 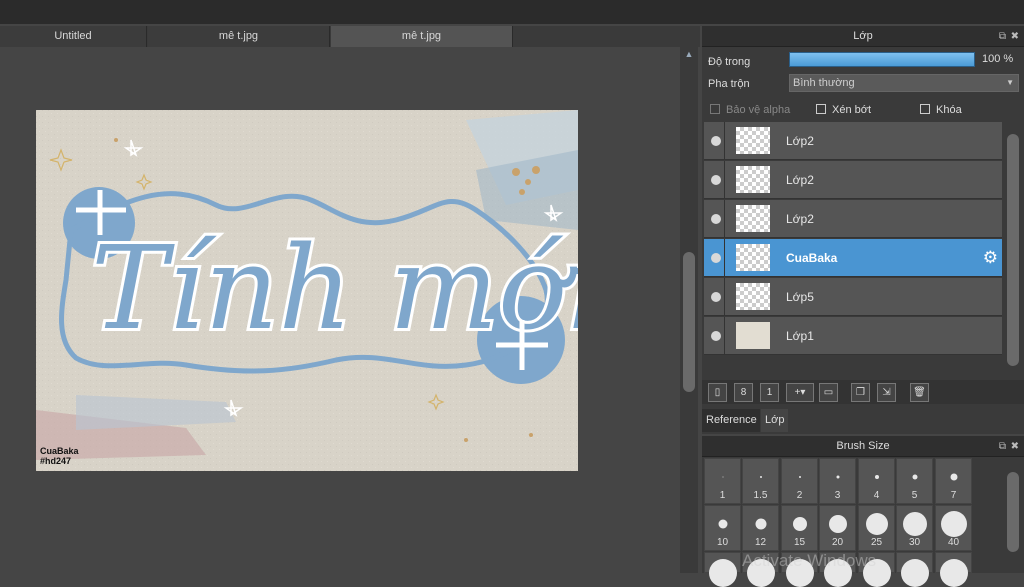 What do you see at coordinates (512, 12) in the screenshot?
I see `top-bar` at bounding box center [512, 12].